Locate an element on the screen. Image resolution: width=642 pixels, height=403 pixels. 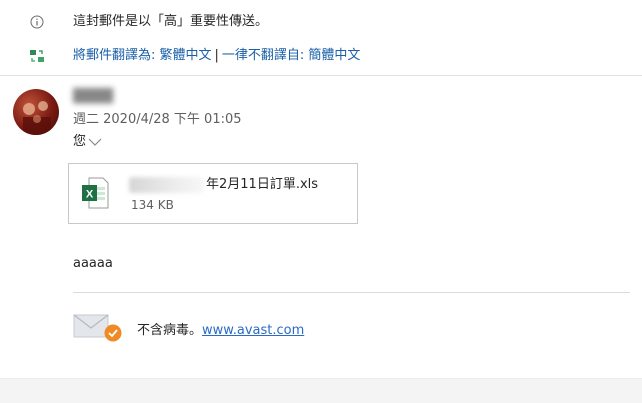
never-translate-link: 一律不翻譯自: 簡體中文 is located at coordinates (291, 55).